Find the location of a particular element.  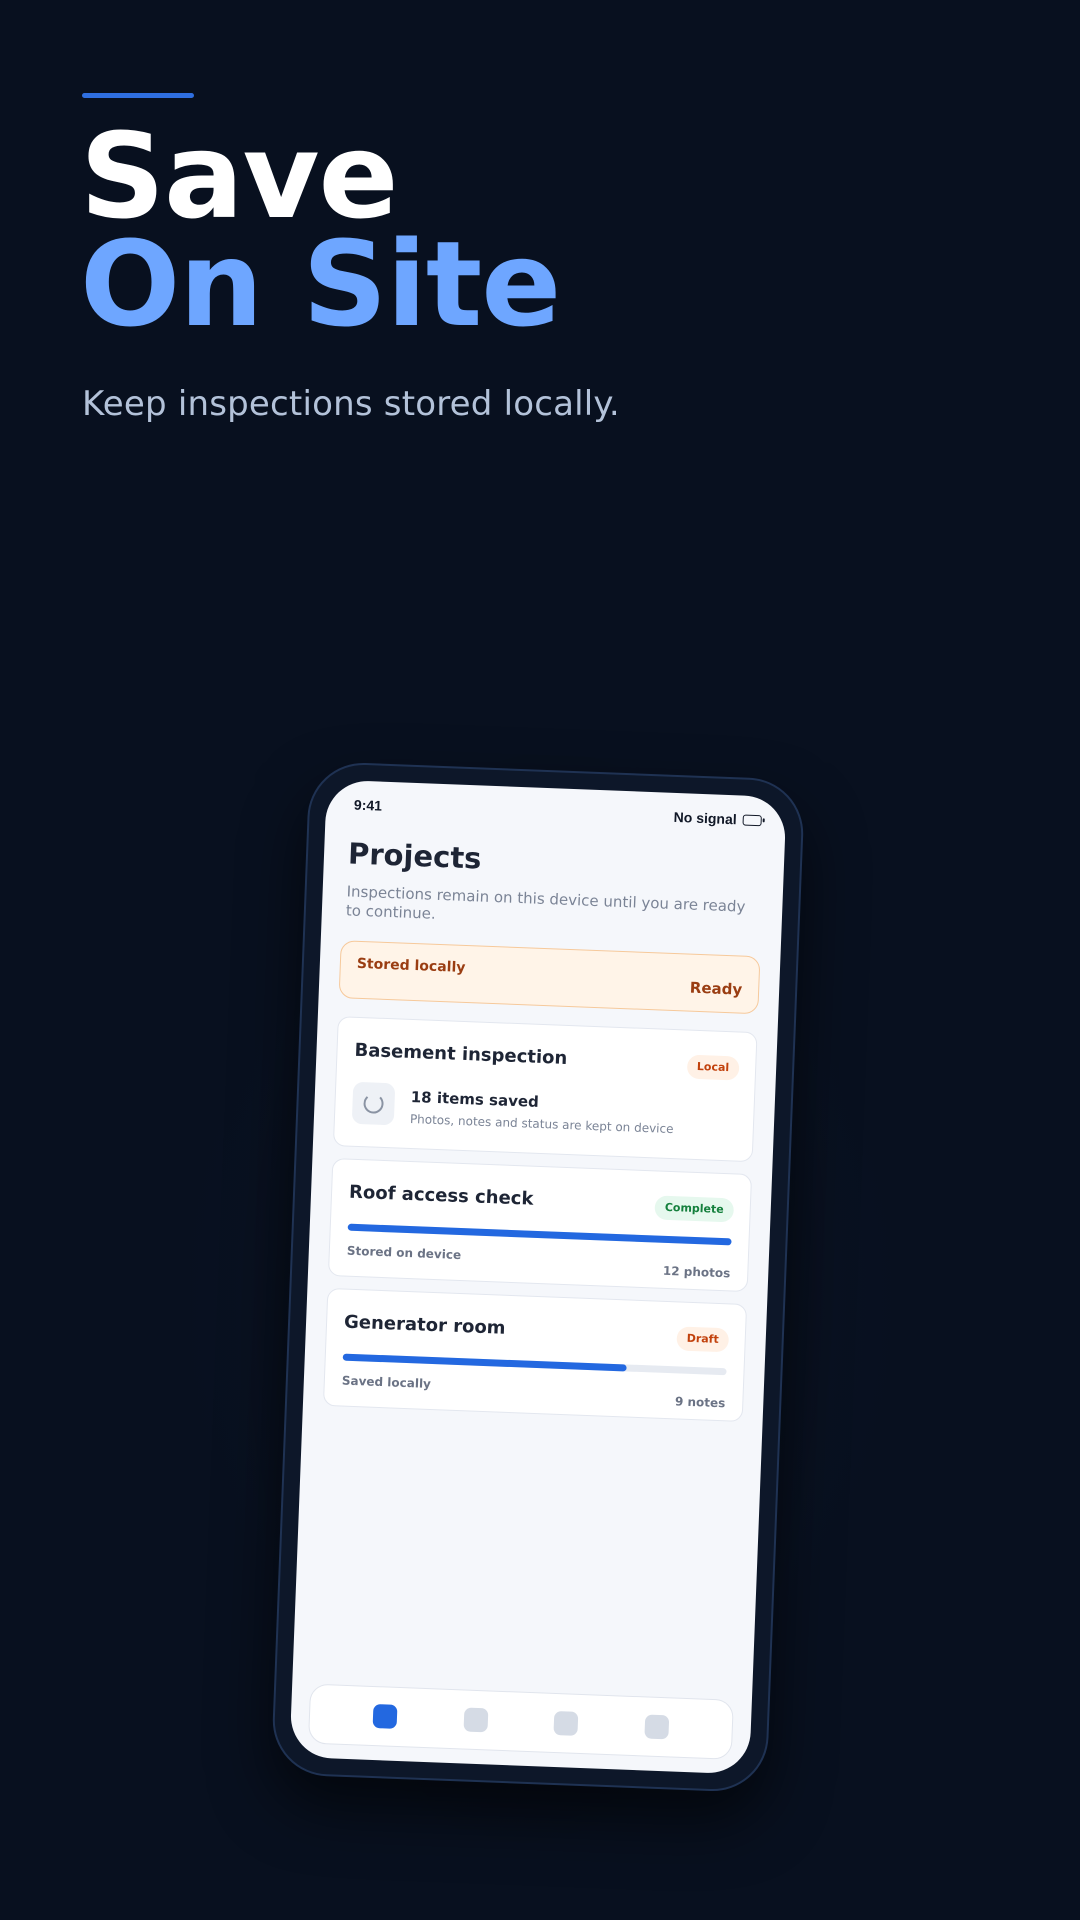

battery-icon is located at coordinates (752, 820).